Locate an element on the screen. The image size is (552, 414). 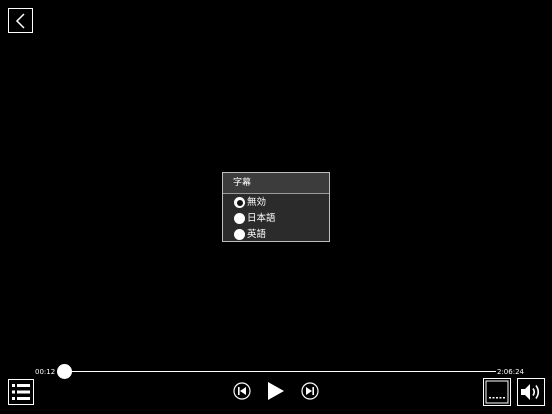
volume-icon is located at coordinates (531, 392).